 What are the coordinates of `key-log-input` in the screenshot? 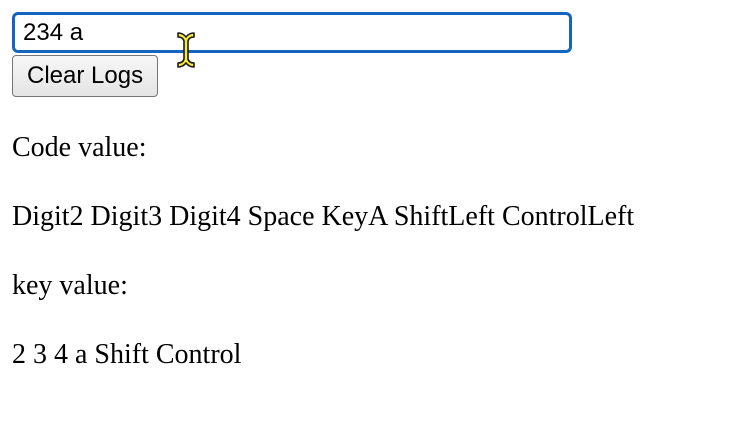 It's located at (292, 32).